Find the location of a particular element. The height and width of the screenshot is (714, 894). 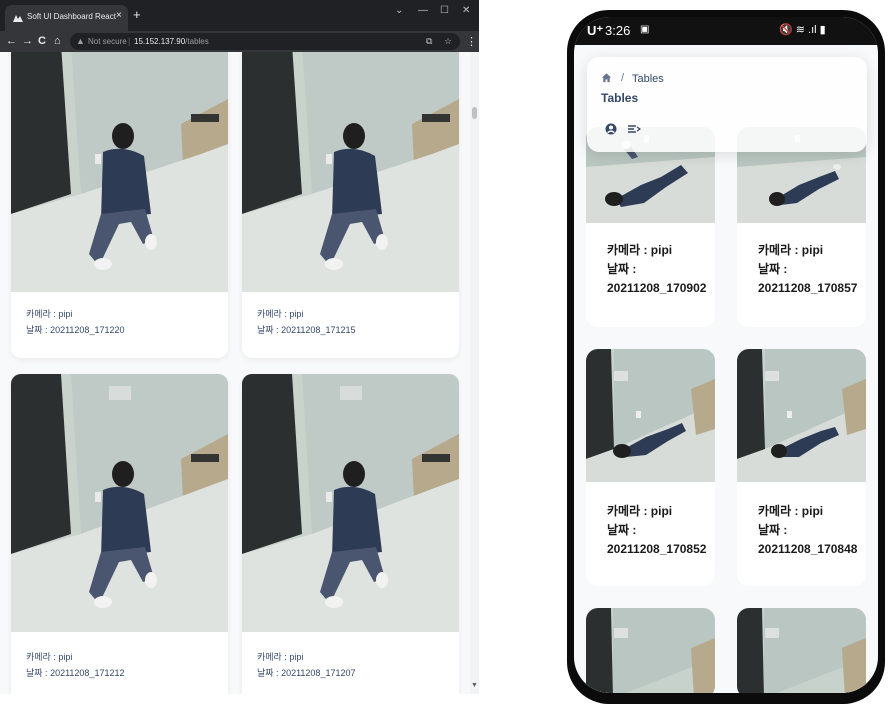

back-button: ← is located at coordinates (11, 41).